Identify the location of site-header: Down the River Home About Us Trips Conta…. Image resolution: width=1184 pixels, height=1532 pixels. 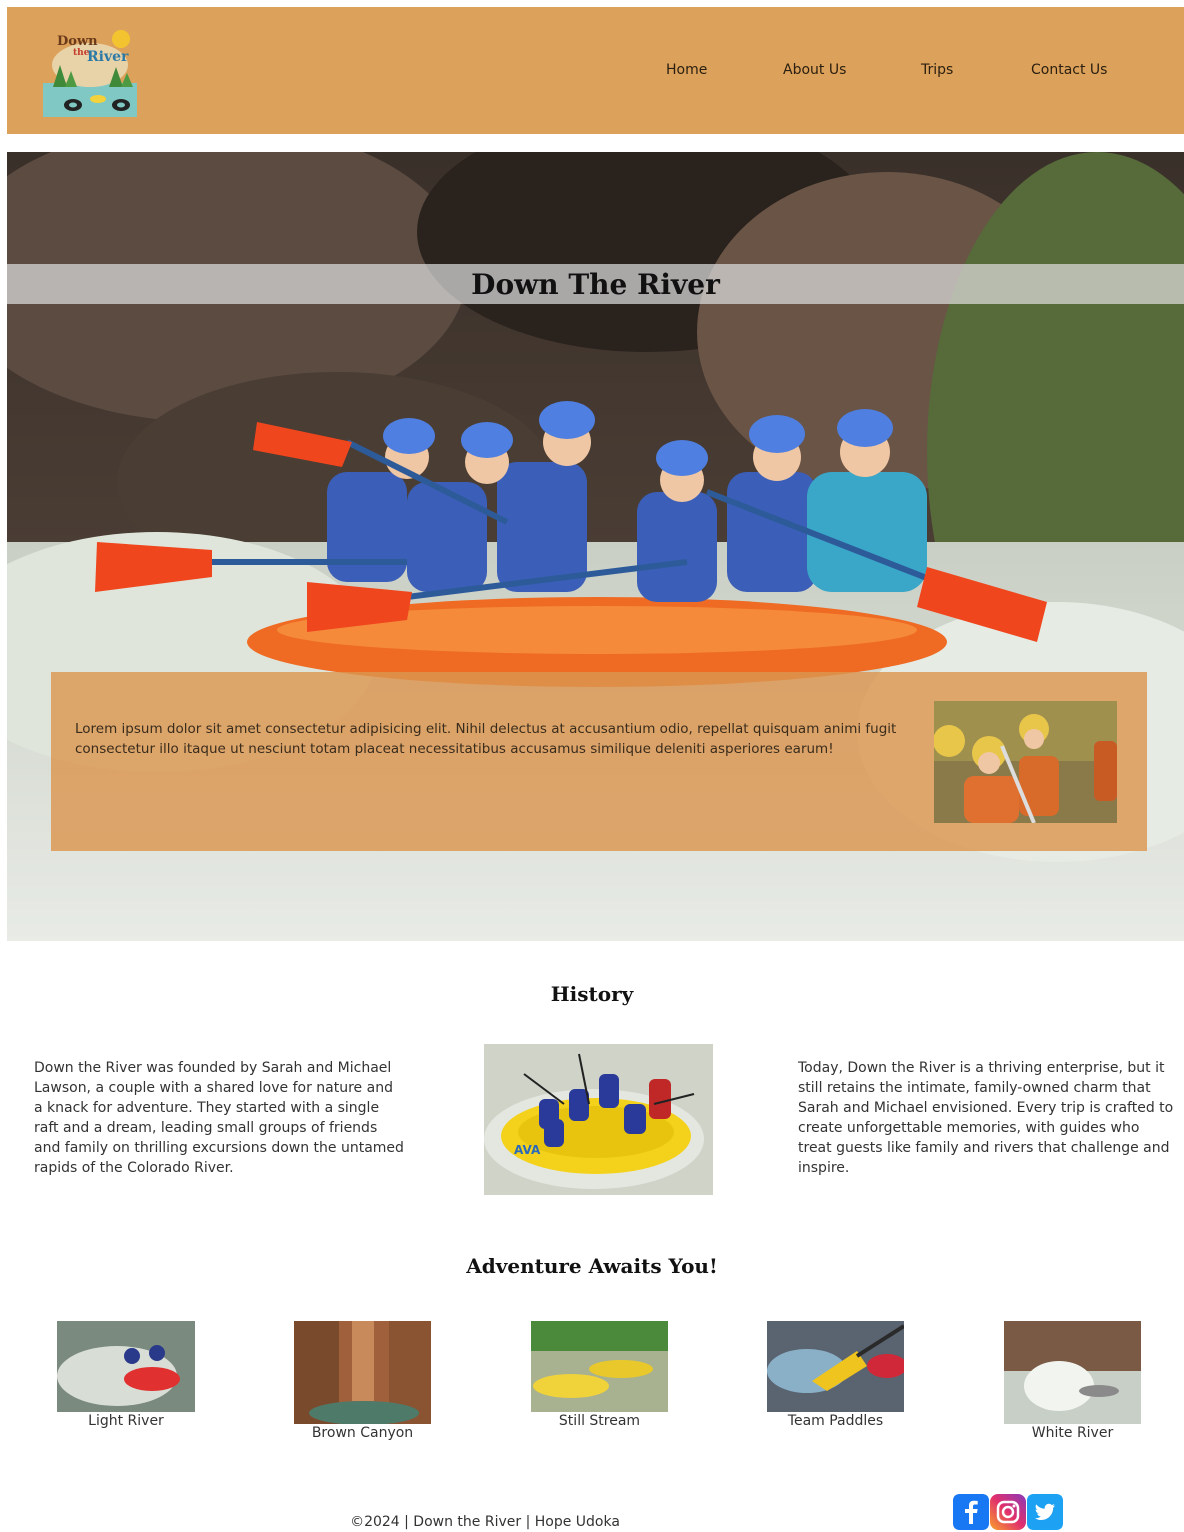
(595, 70).